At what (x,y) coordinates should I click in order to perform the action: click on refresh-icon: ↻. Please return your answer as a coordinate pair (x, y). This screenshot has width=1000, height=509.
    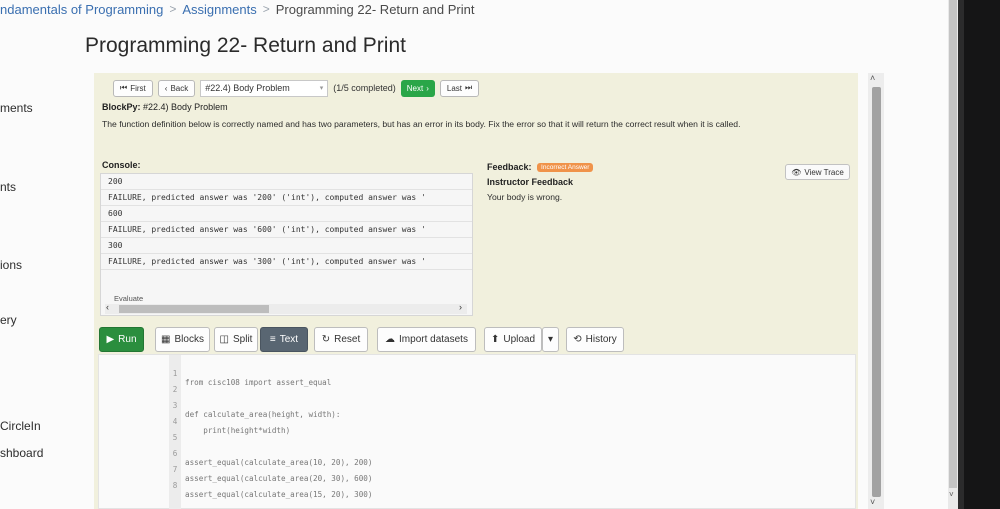
    Looking at the image, I should click on (326, 339).